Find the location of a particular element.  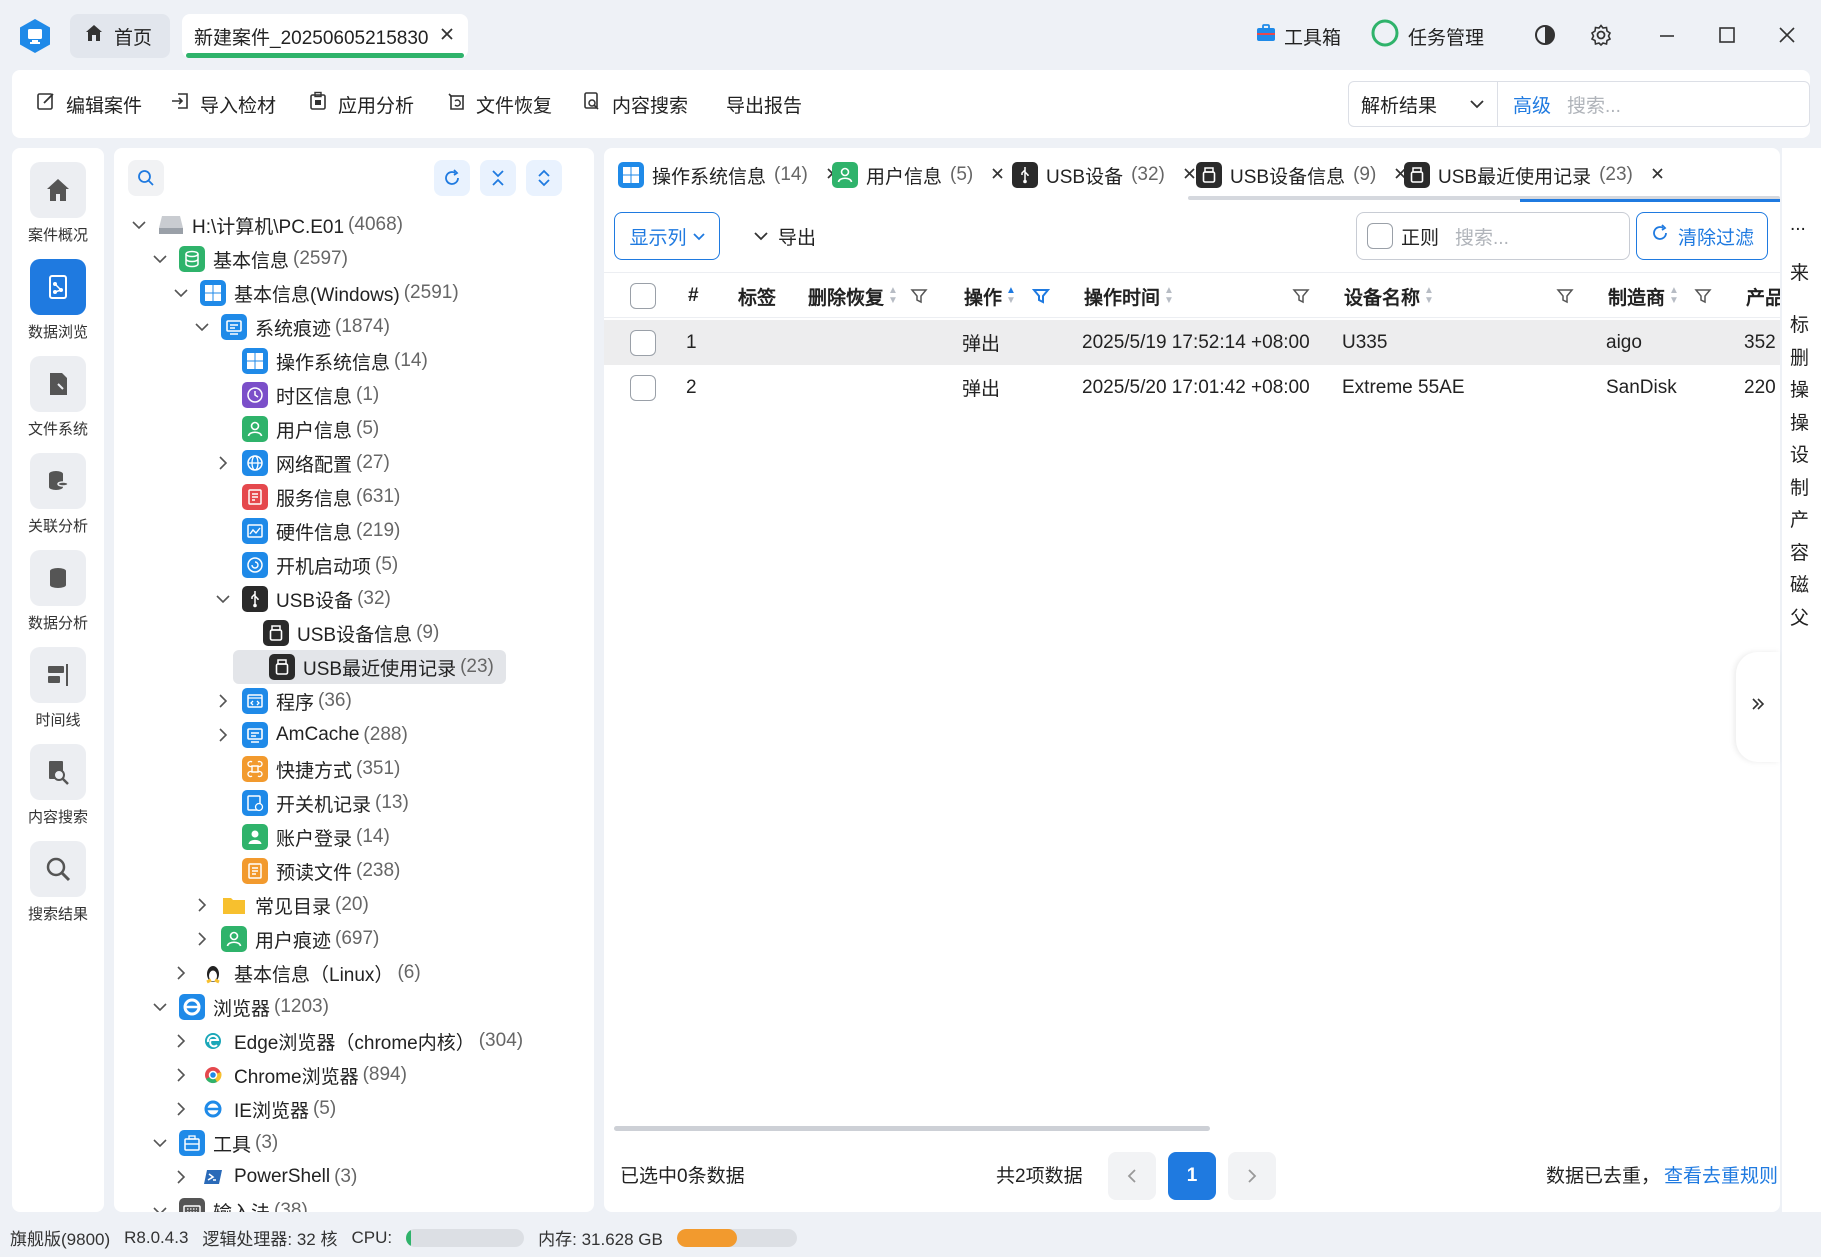

tree-item: PowerShell (3) is located at coordinates (263, 1177).